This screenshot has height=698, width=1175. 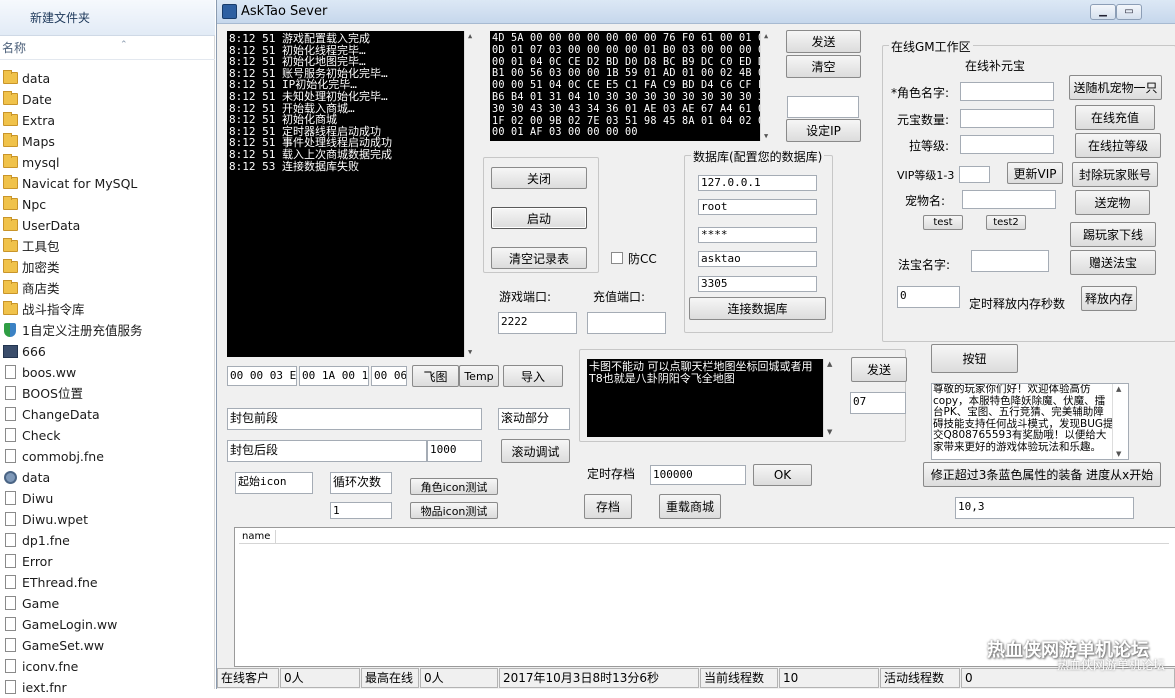 I want to click on fix-equipment-button: 修正超过3条蓝色属性的装备 进度从x开始, so click(x=1042, y=474).